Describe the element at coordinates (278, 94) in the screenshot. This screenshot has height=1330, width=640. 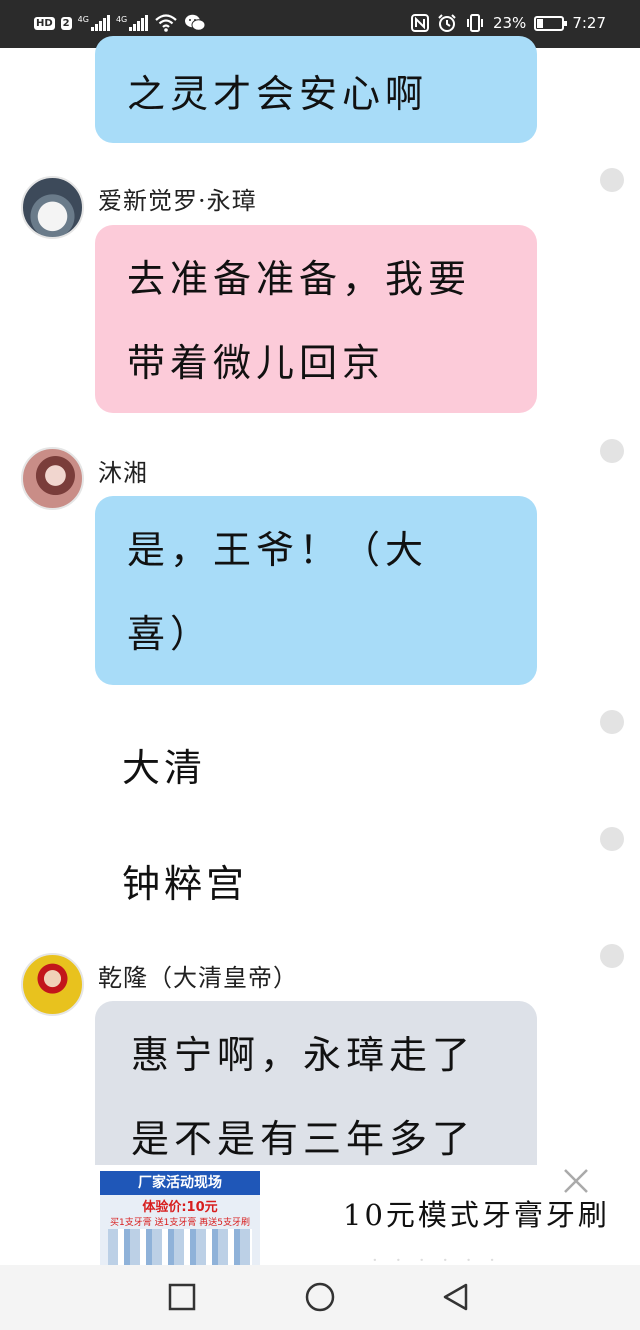
I see `message-line: 之灵才会安心啊` at that location.